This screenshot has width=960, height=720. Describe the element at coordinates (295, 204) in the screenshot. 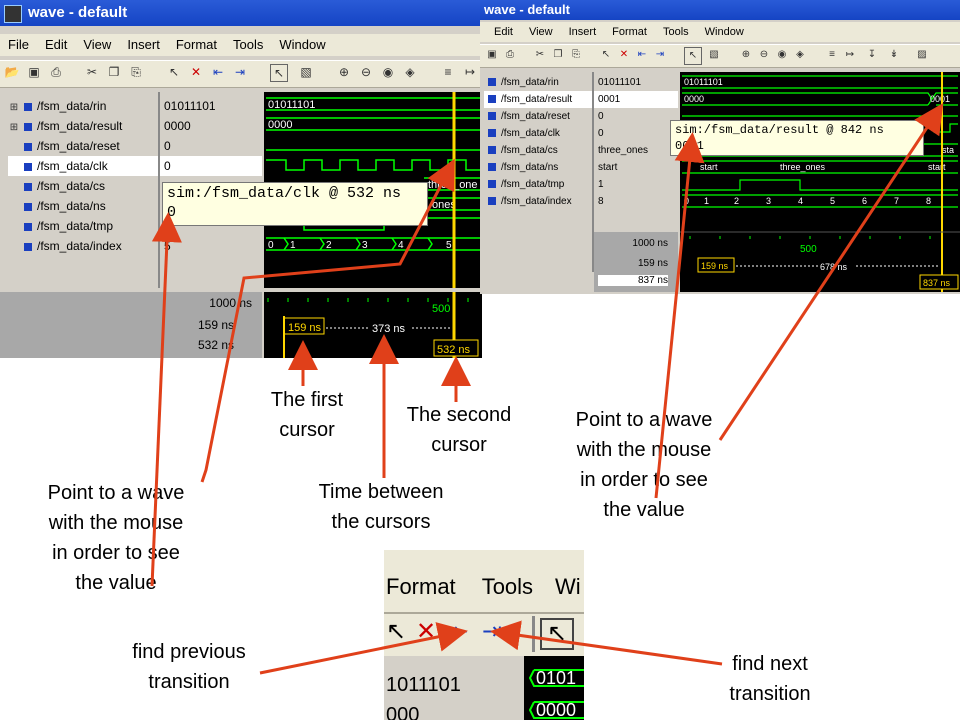

I see `left-value-tooltip: sim:/fsm_data/clk @ 532 ns 0` at that location.